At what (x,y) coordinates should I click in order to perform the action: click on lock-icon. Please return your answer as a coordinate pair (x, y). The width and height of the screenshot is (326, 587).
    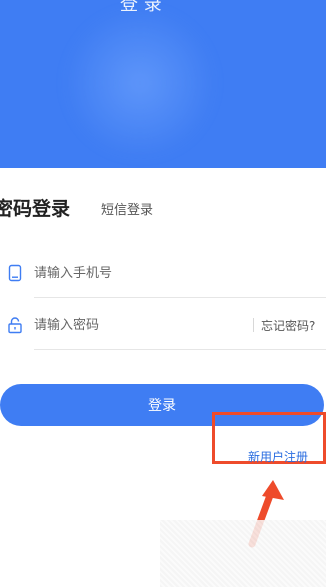
    Looking at the image, I should click on (15, 325).